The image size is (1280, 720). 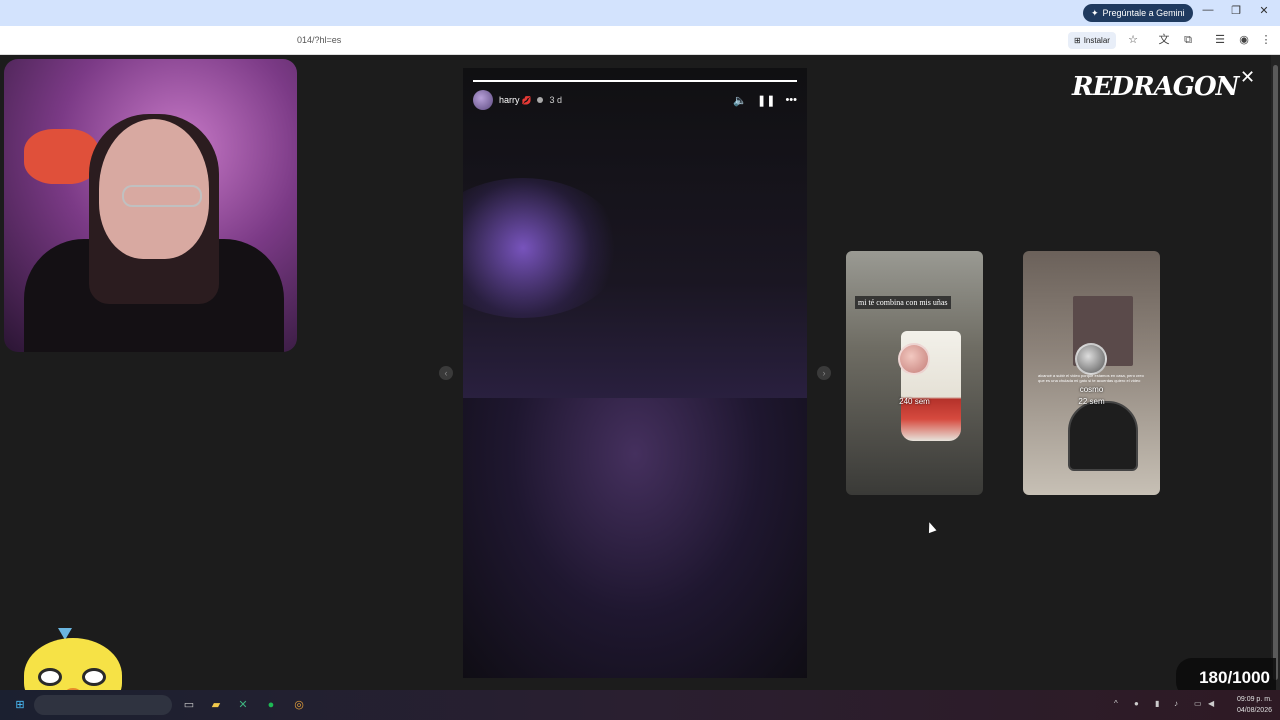 I want to click on close-window-button: ✕, so click(x=1264, y=10).